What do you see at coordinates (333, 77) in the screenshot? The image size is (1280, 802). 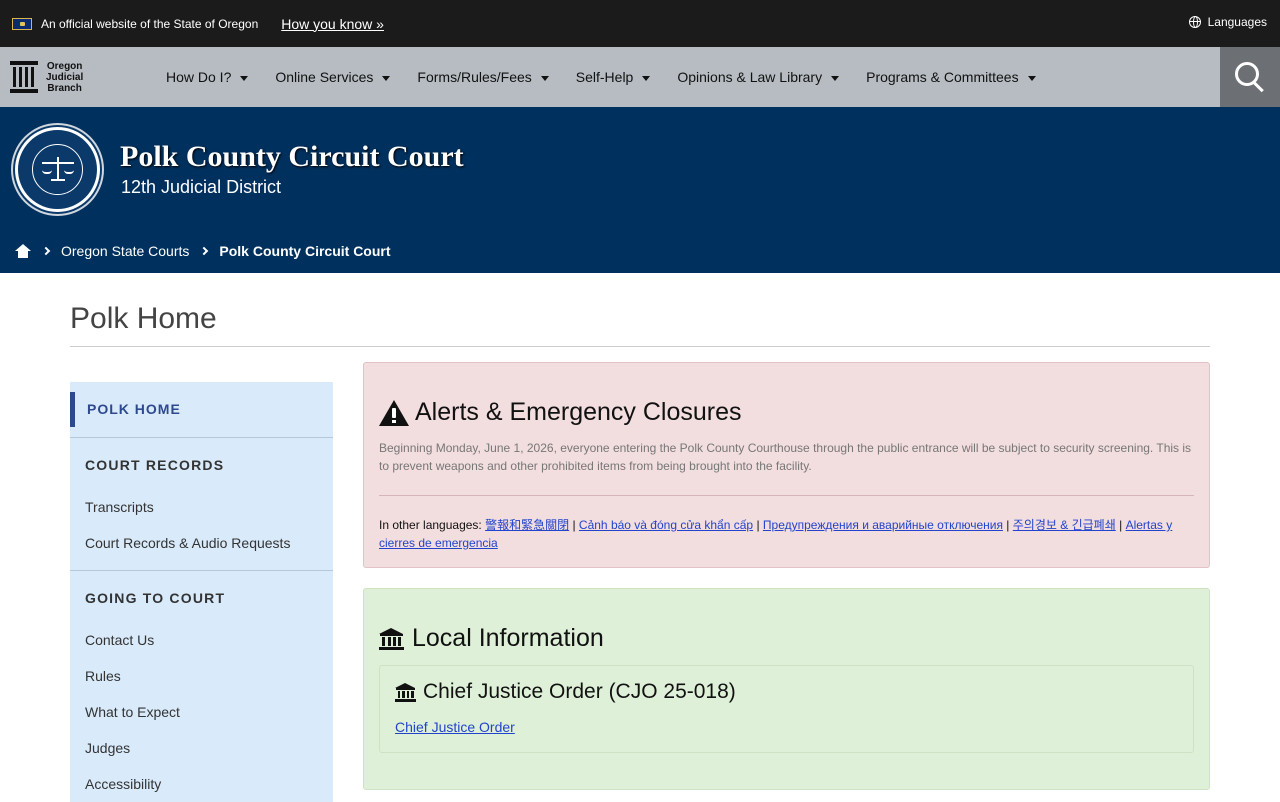 I see `nav-item-online-services: Online Services` at bounding box center [333, 77].